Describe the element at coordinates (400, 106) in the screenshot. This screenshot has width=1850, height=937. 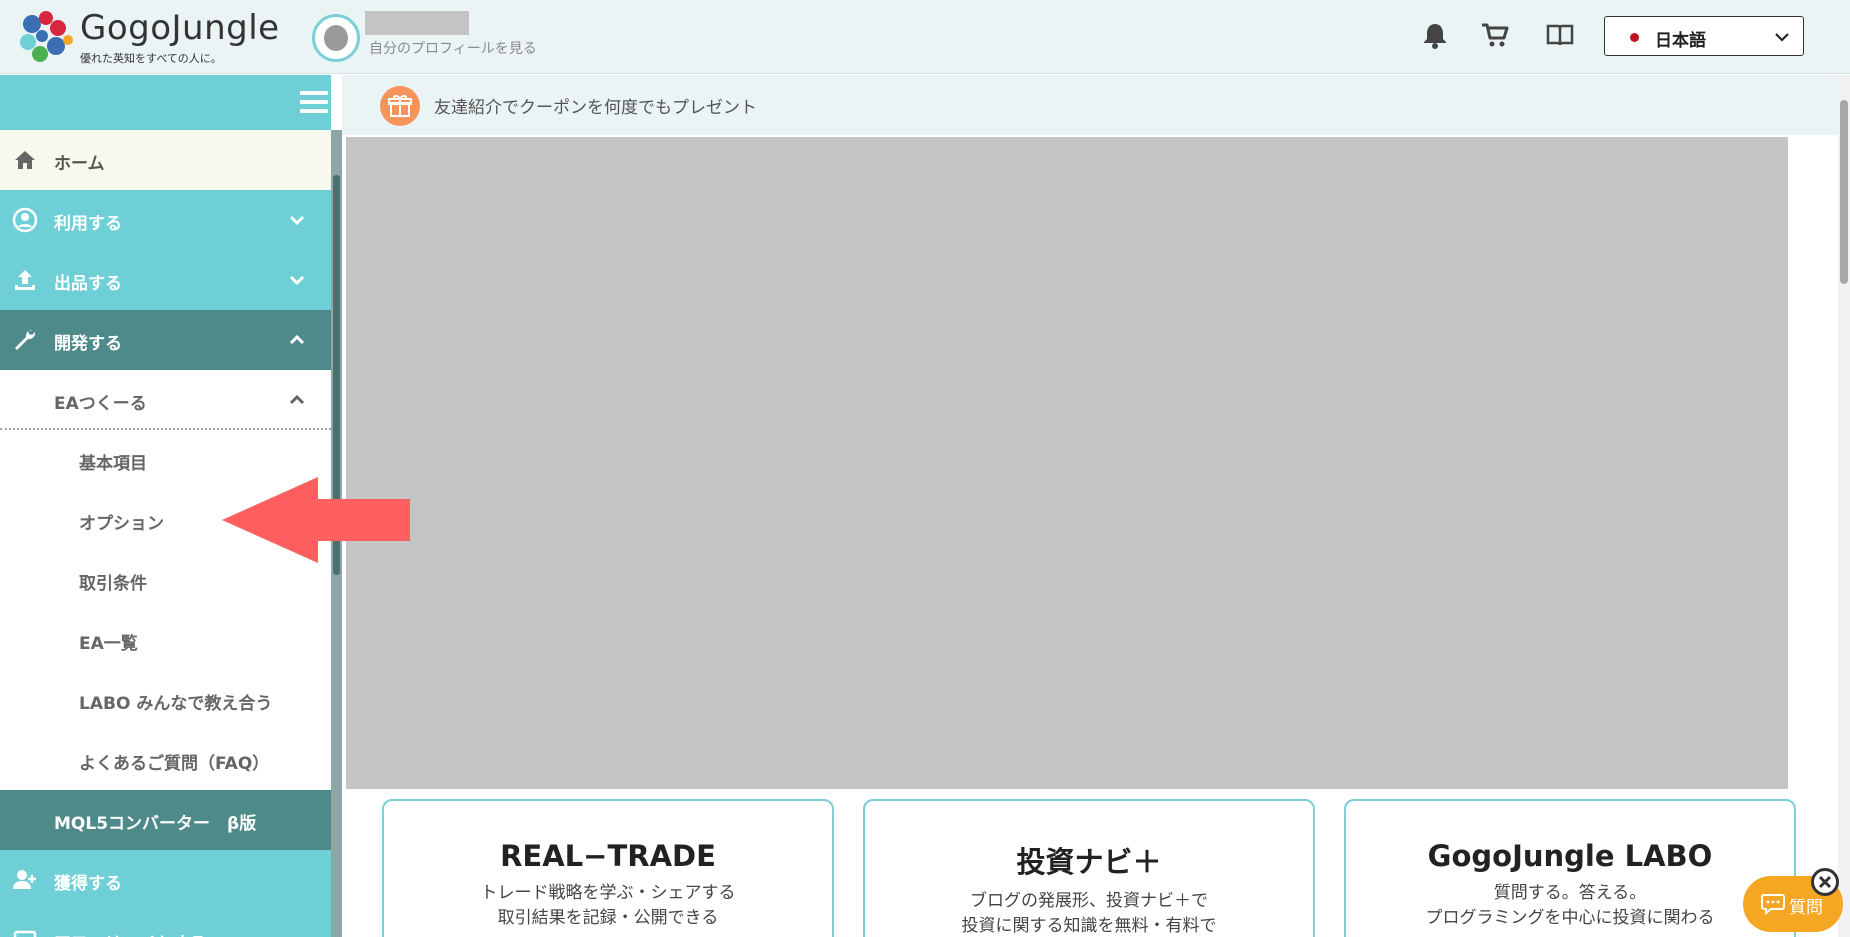
I see `gift-icon` at that location.